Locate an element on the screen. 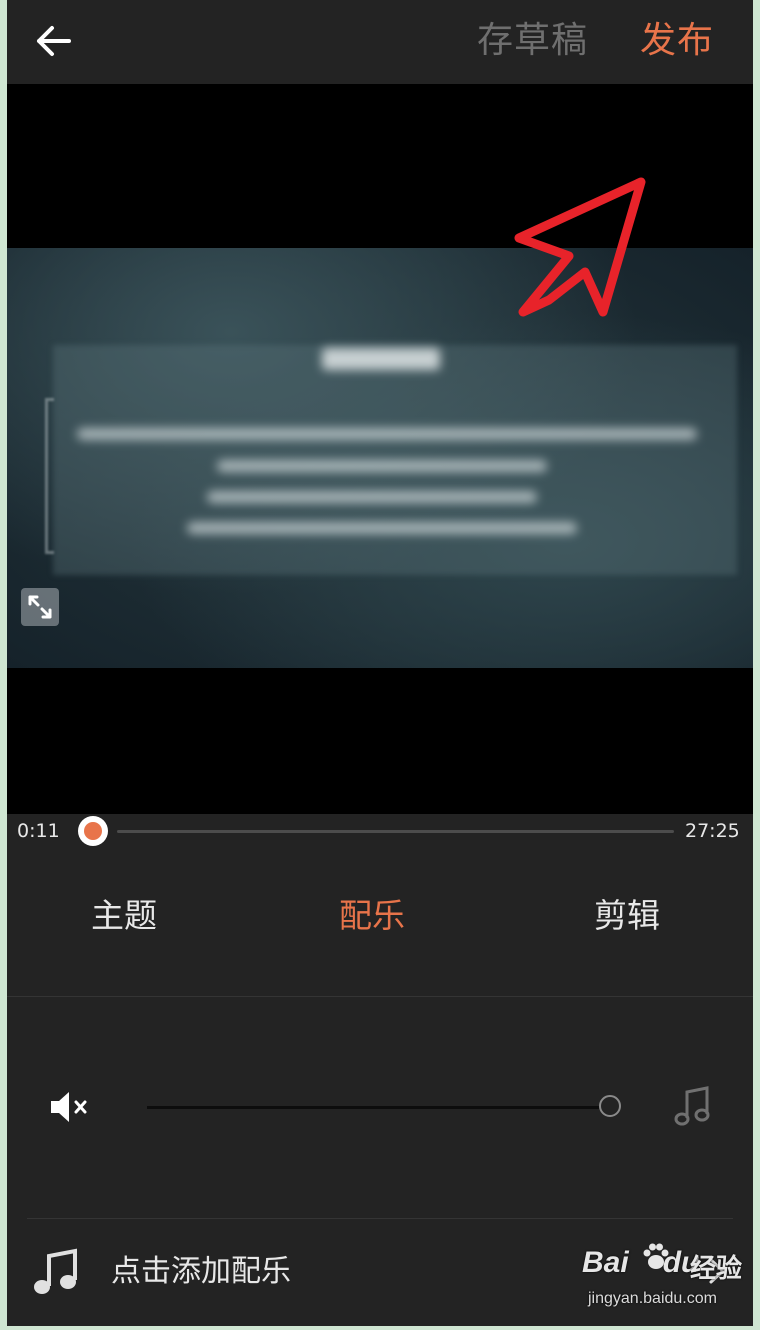 This screenshot has height=1330, width=760. tab-theme: 主题 is located at coordinates (124, 916).